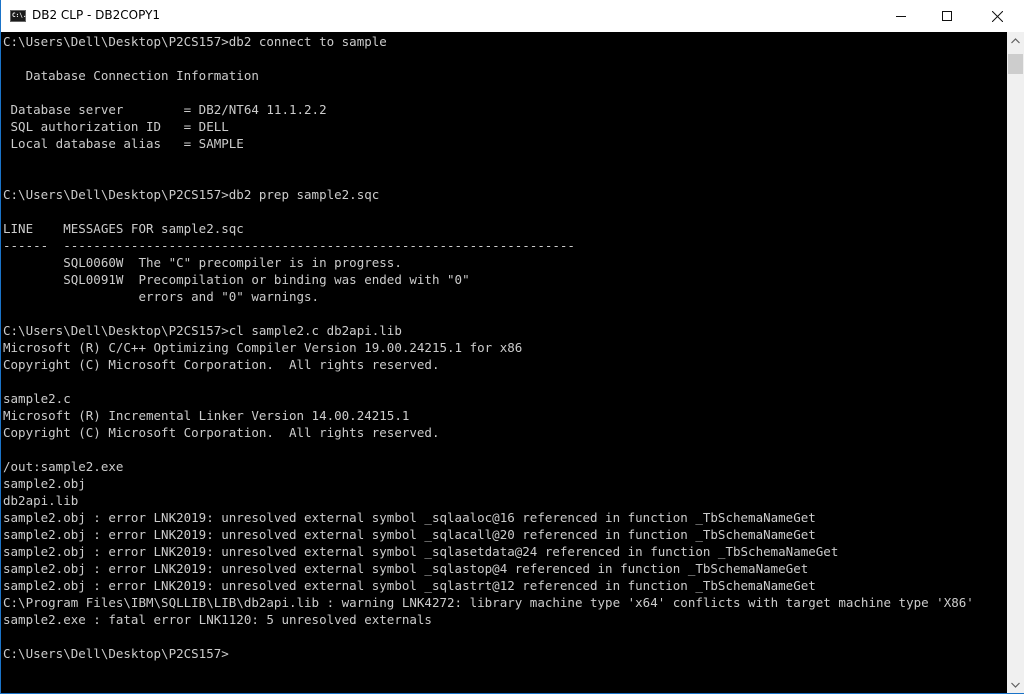 The image size is (1024, 694). I want to click on console-line: errors and "0" warnings., so click(161, 296).